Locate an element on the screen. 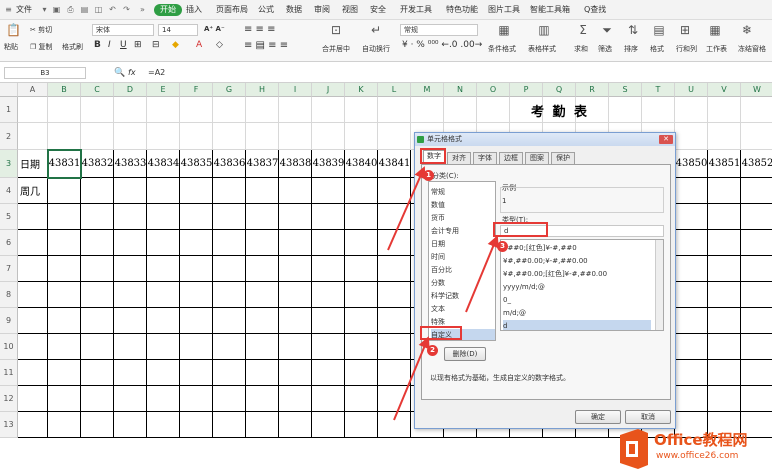 The image size is (772, 475). tab-home: 开始 is located at coordinates (168, 10).